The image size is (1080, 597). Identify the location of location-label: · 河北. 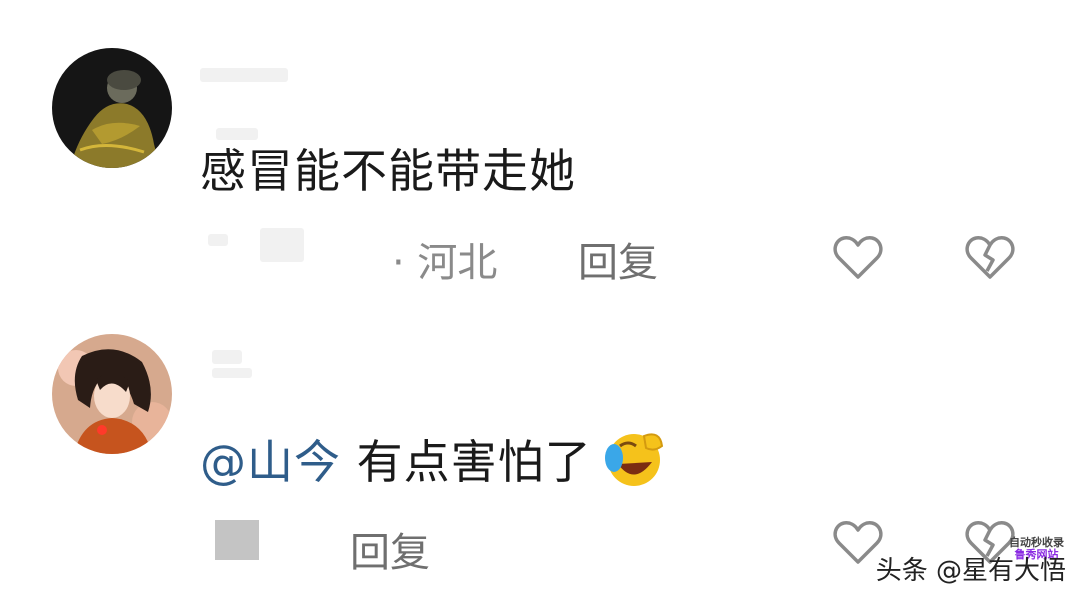
(445, 263).